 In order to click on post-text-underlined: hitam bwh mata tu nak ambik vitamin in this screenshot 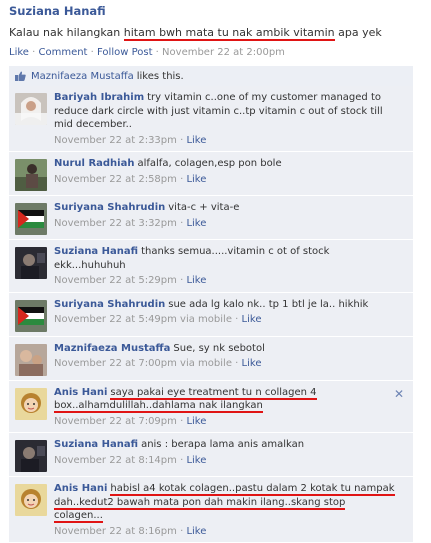, I will do `click(229, 33)`.